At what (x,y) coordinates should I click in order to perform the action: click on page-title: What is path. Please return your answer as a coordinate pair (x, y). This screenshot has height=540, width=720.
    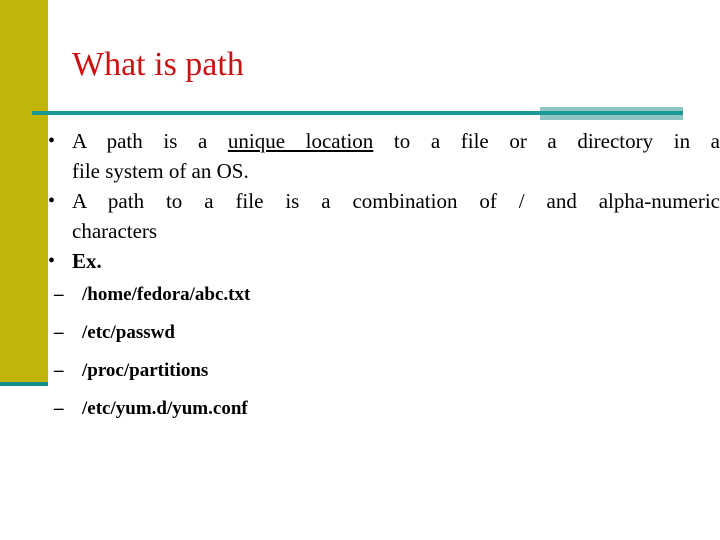
    Looking at the image, I should click on (158, 64).